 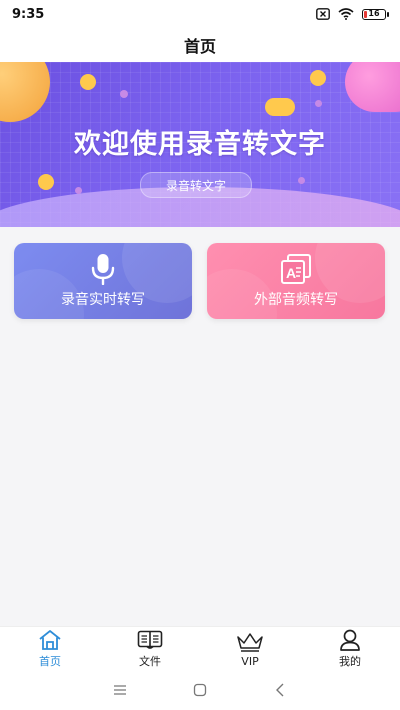 I want to click on tab-profile: 我的, so click(x=350, y=649).